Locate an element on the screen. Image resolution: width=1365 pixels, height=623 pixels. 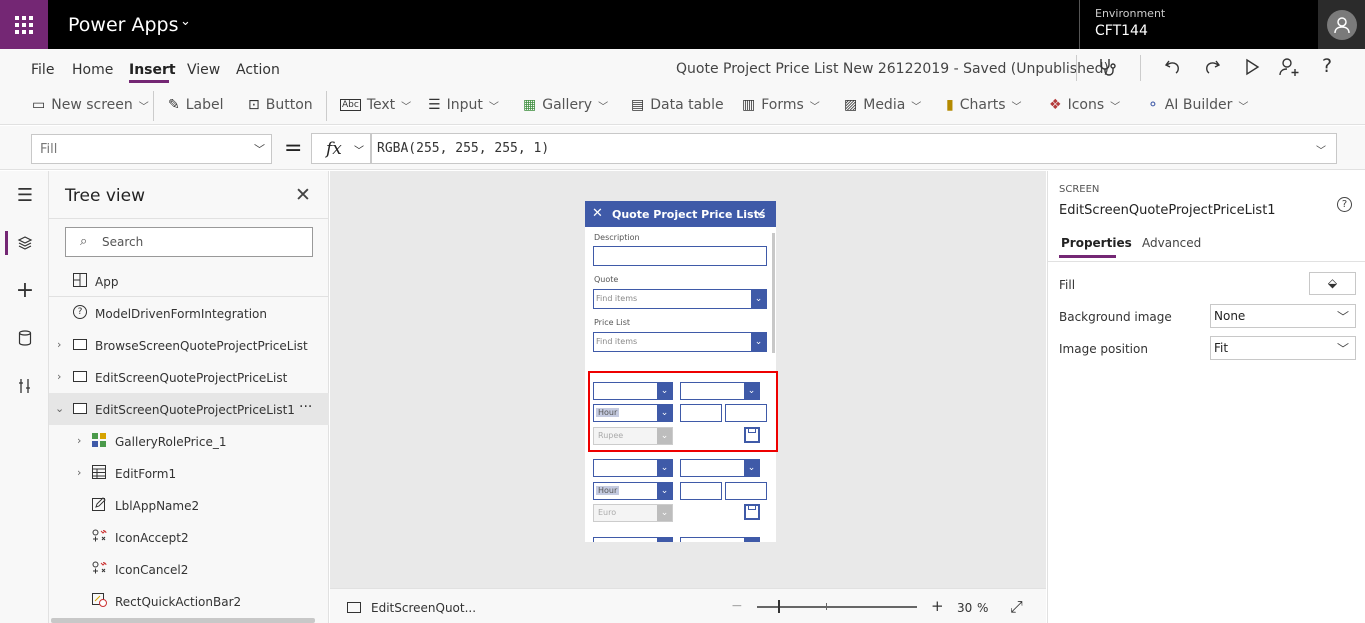
price-list-lookup: Find items ⌄ is located at coordinates (680, 342).